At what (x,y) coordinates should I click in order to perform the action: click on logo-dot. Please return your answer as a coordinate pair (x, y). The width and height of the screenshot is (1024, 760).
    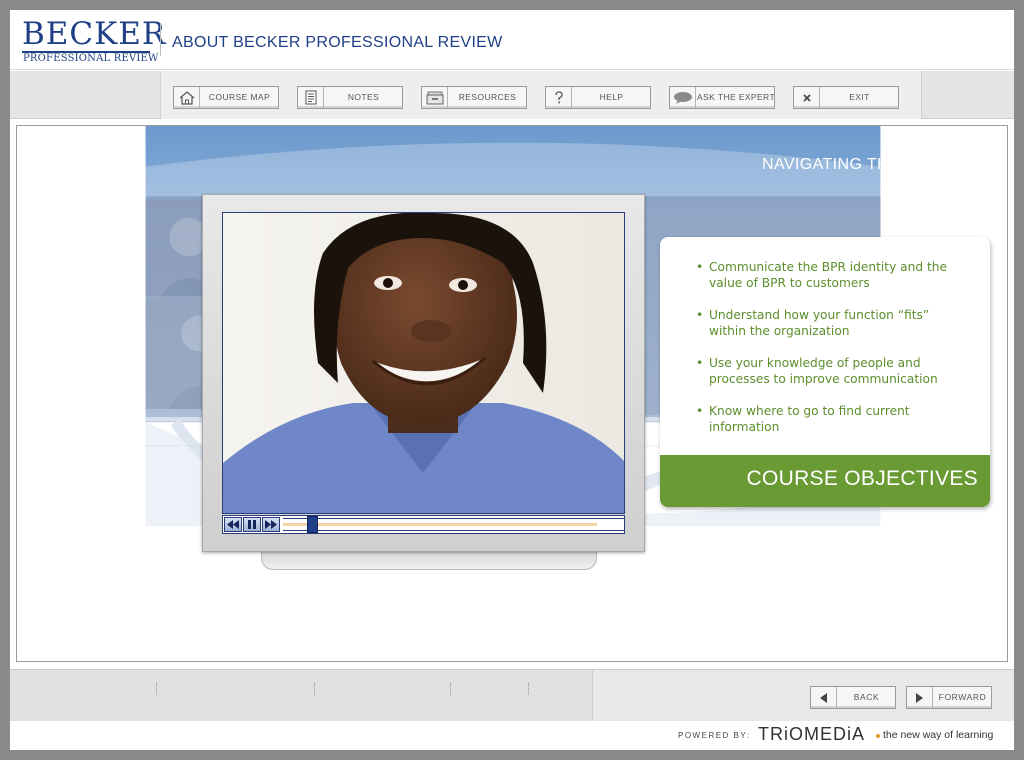
    Looking at the image, I should click on (878, 736).